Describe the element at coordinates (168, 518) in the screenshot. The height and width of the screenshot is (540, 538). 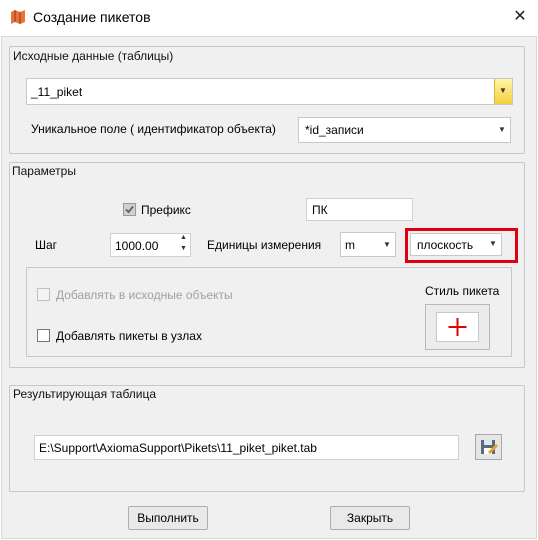
I see `run-button: Выполнить` at that location.